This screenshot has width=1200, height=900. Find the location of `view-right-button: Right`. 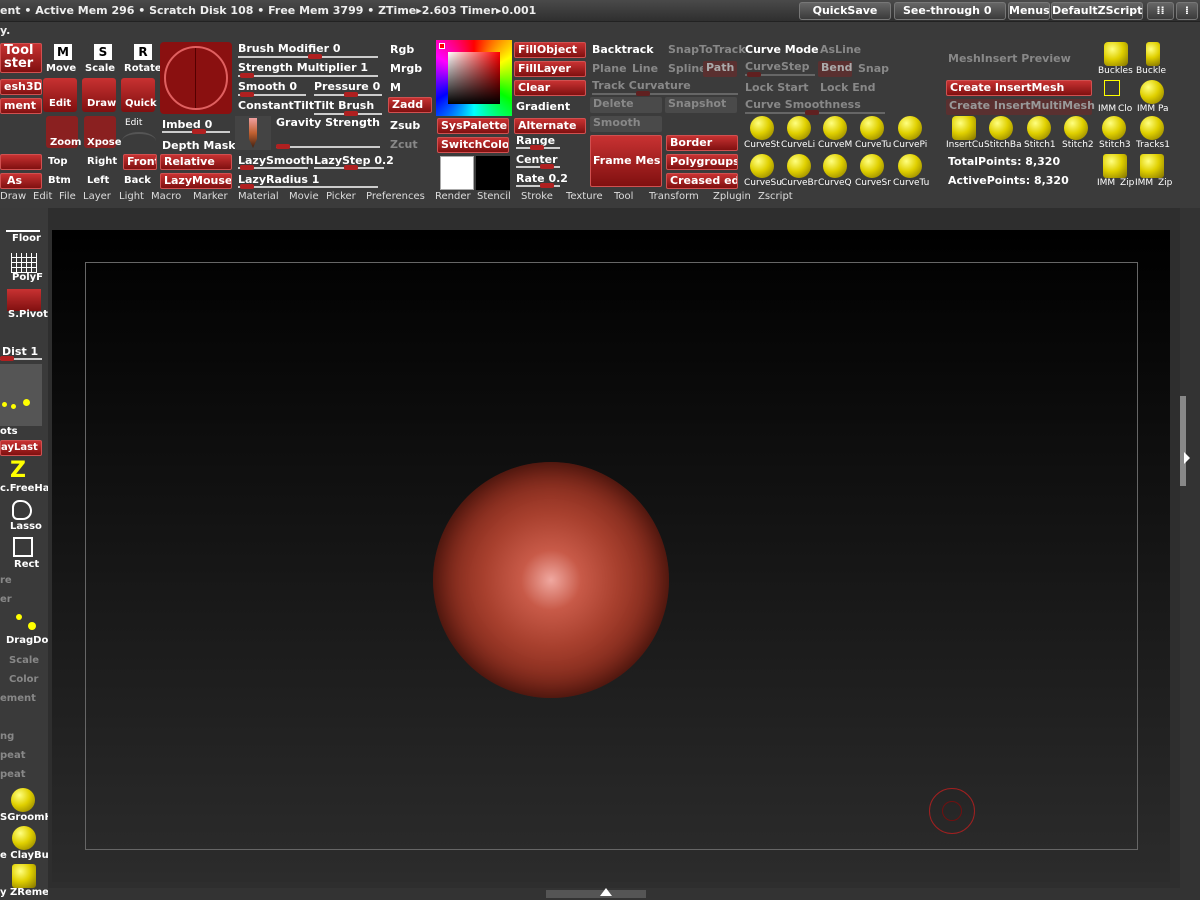

view-right-button: Right is located at coordinates (102, 161).